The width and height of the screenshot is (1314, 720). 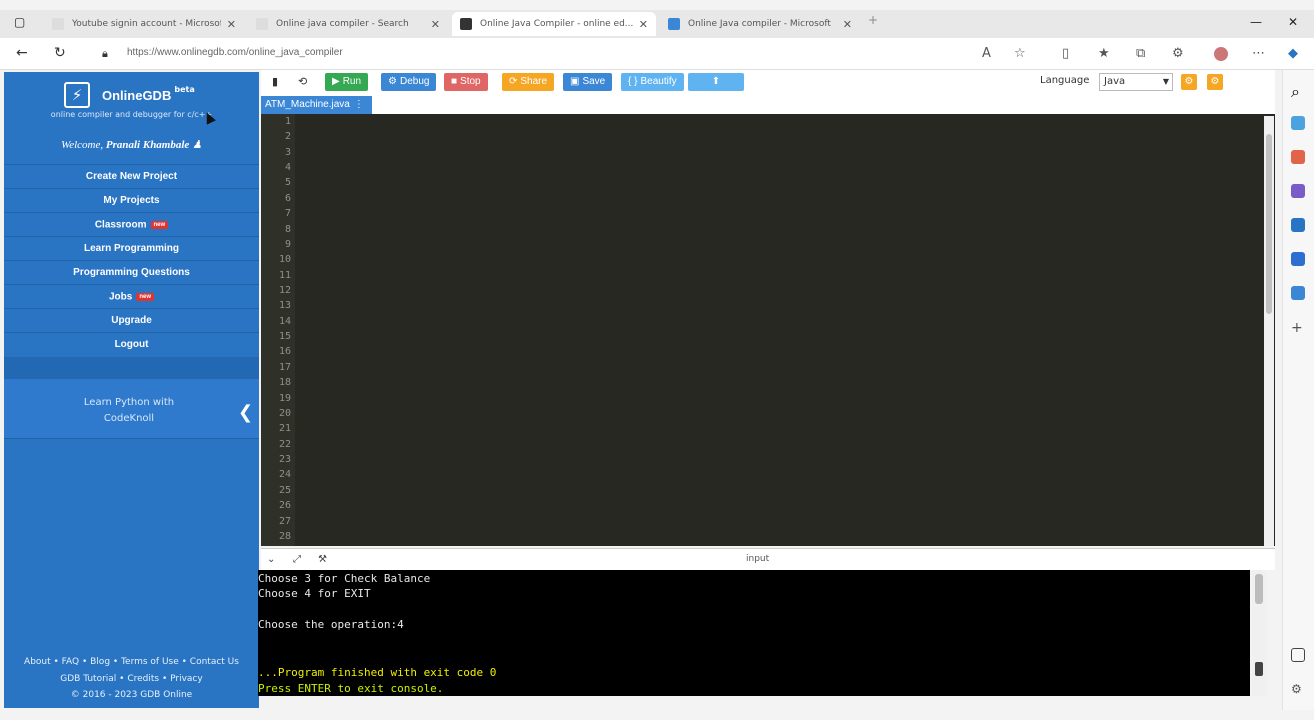 I want to click on extensions-icon: ⚙, so click(x=1178, y=53).